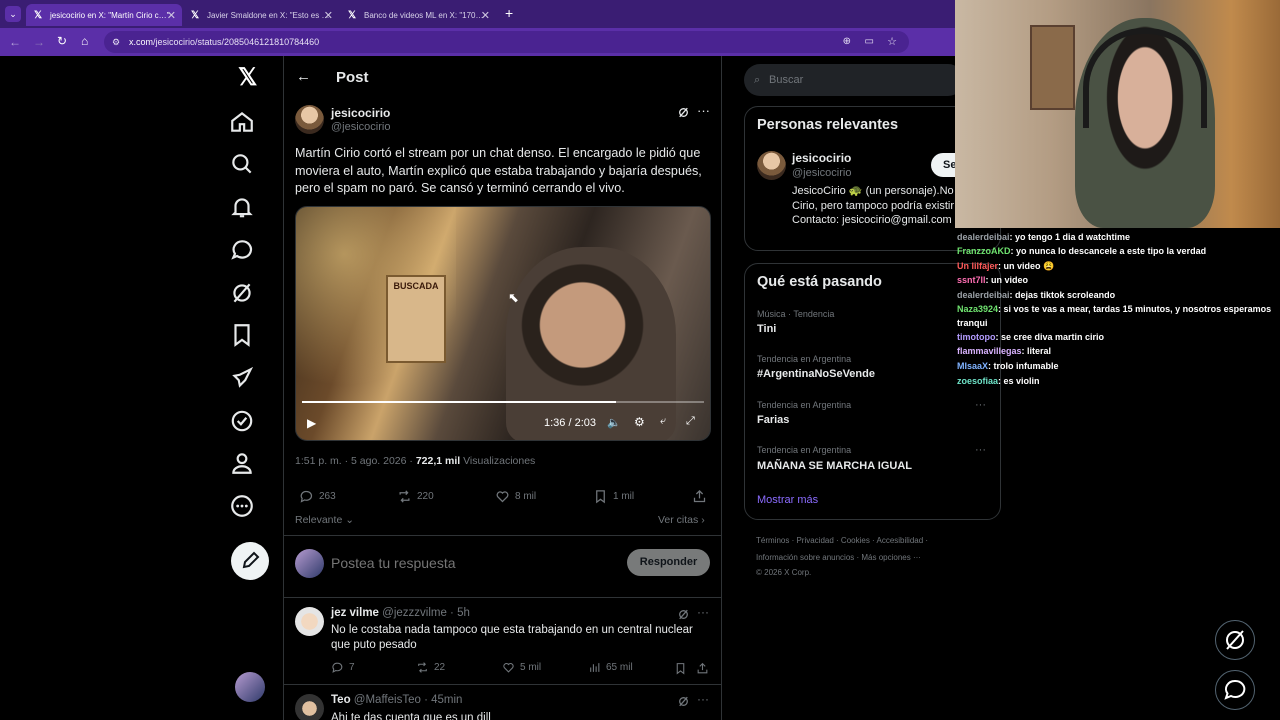  I want to click on author-handle: @jesicocirio, so click(360, 127).